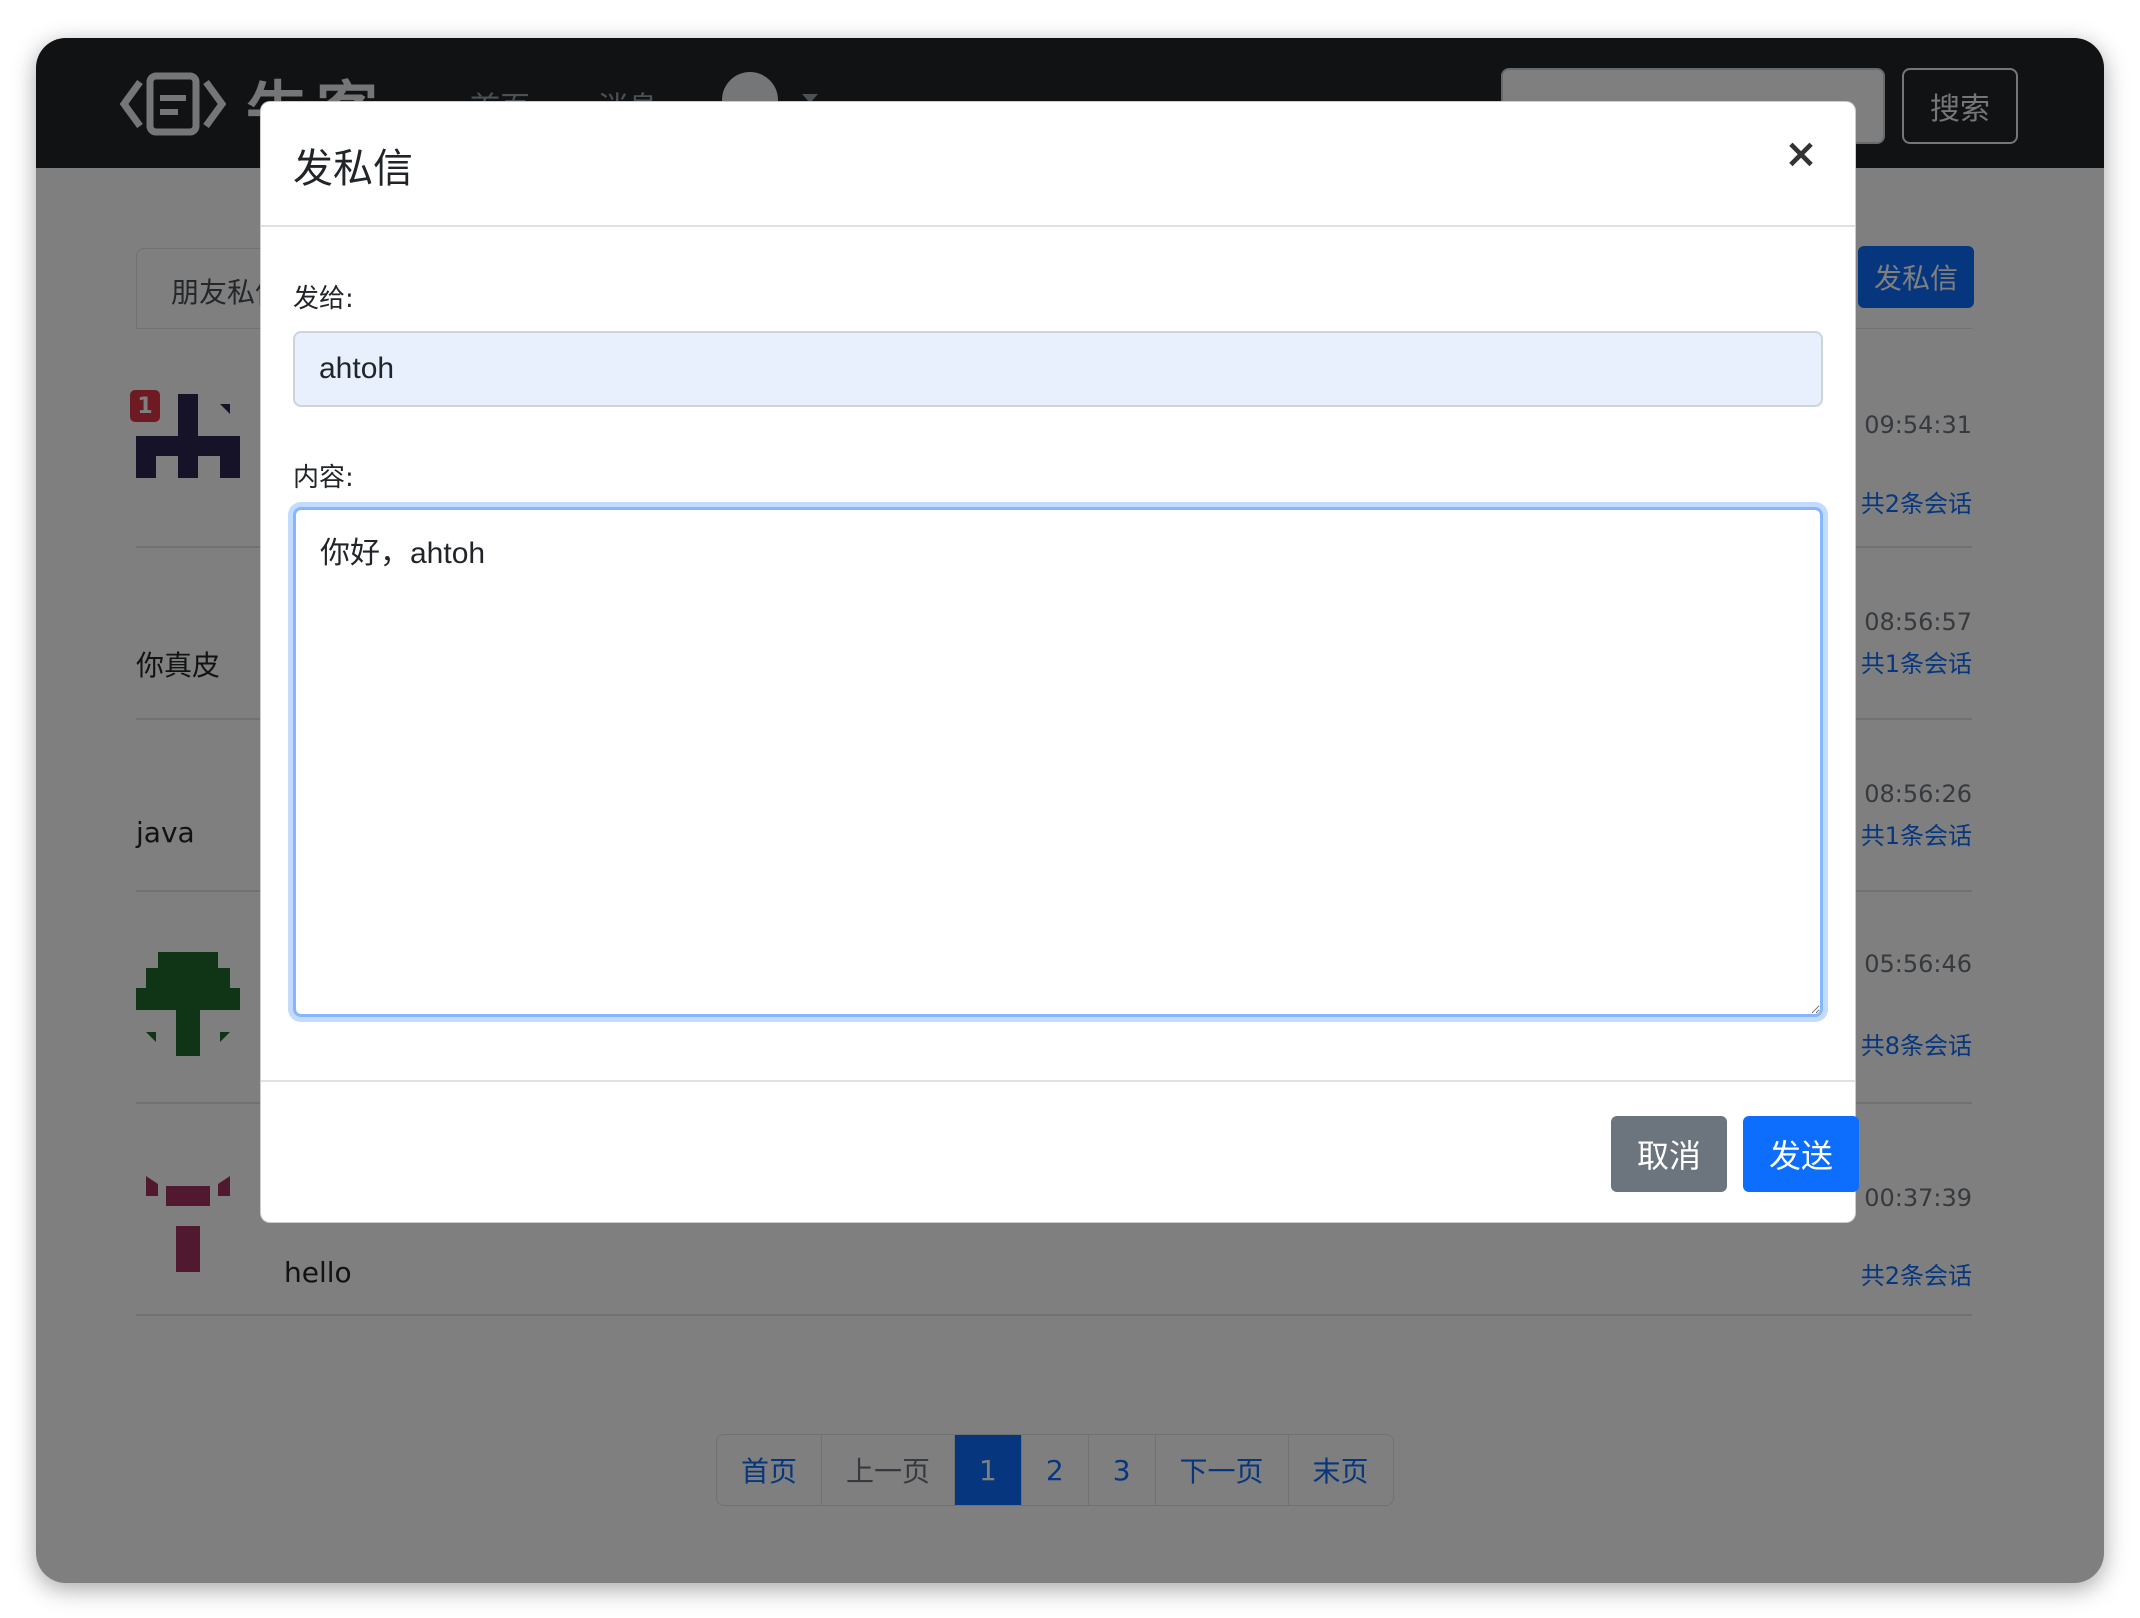  Describe the element at coordinates (1801, 1154) in the screenshot. I see `send-button: 发送` at that location.